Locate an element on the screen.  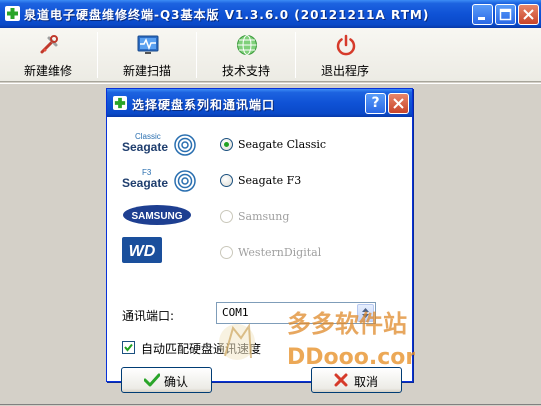
minimize-icon is located at coordinates (481, 18).